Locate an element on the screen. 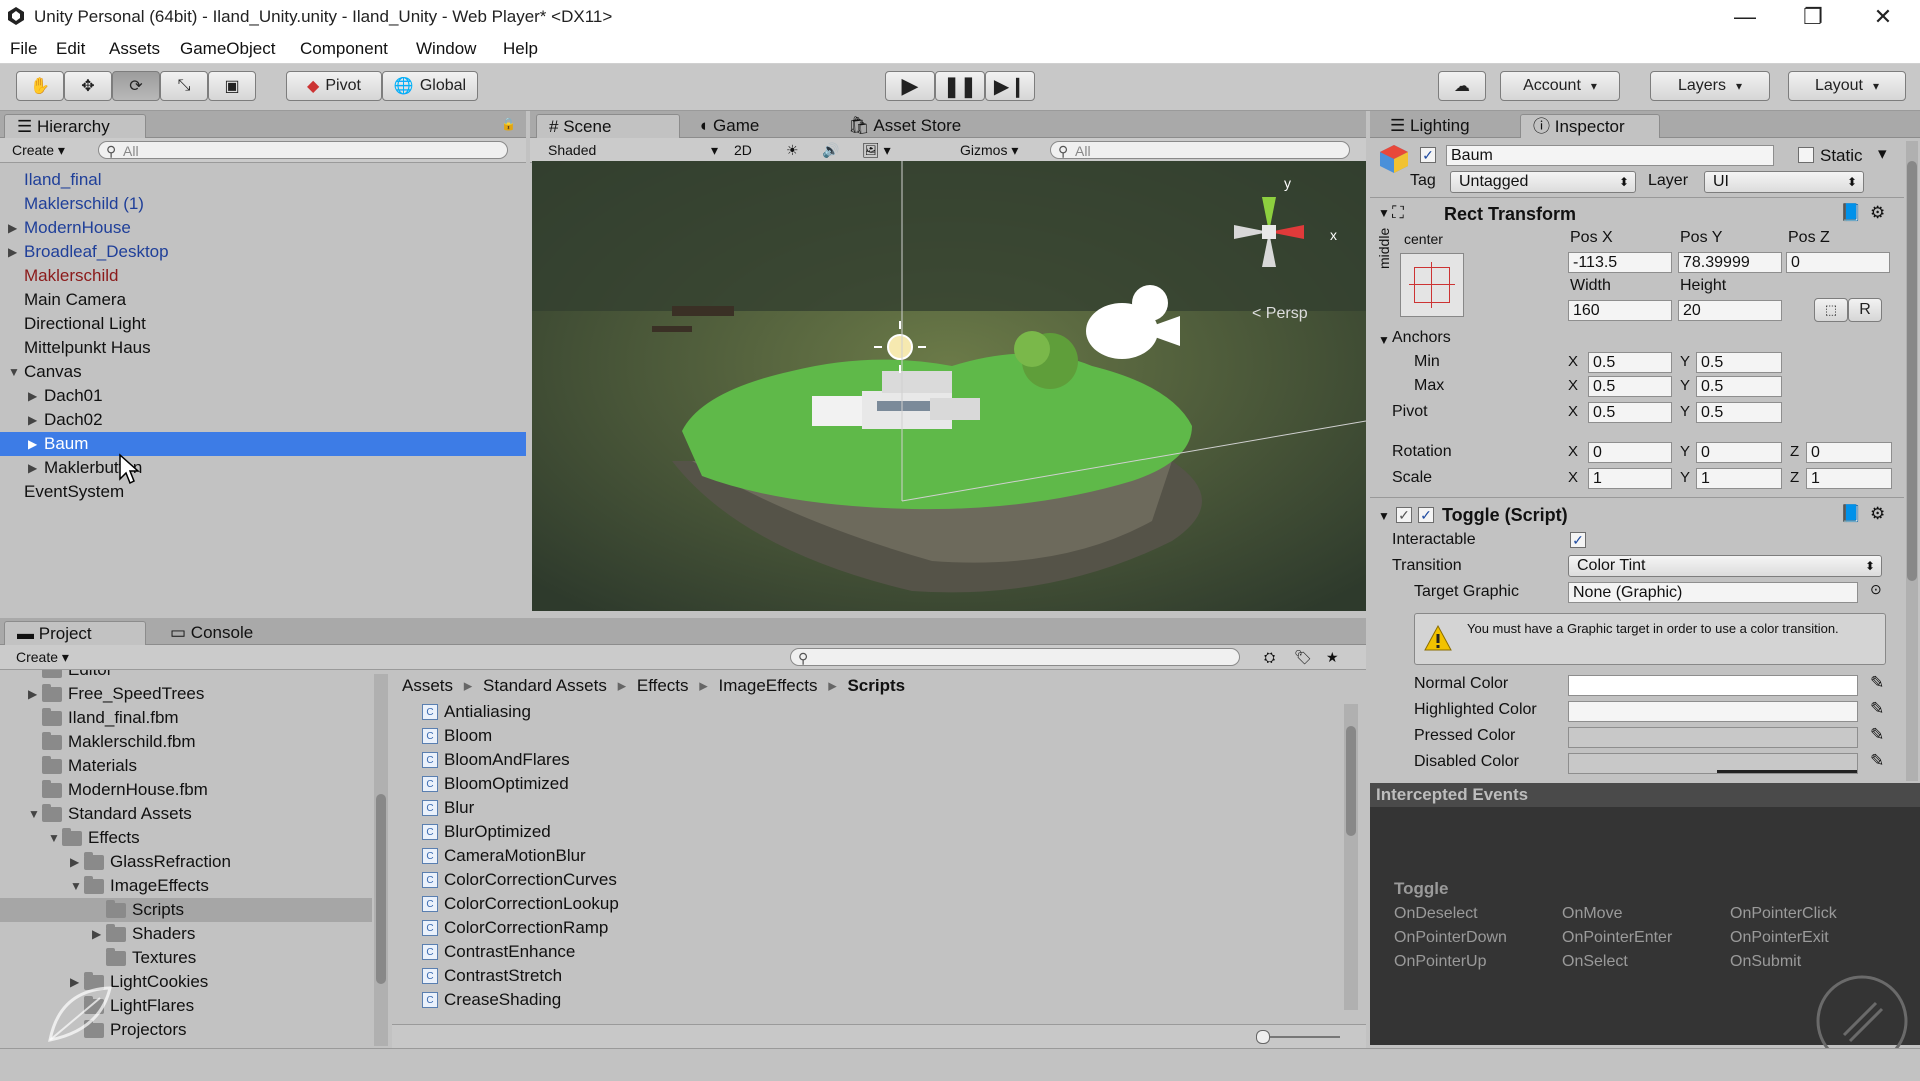 The height and width of the screenshot is (1081, 1920). menu-edit: Edit is located at coordinates (70, 49).